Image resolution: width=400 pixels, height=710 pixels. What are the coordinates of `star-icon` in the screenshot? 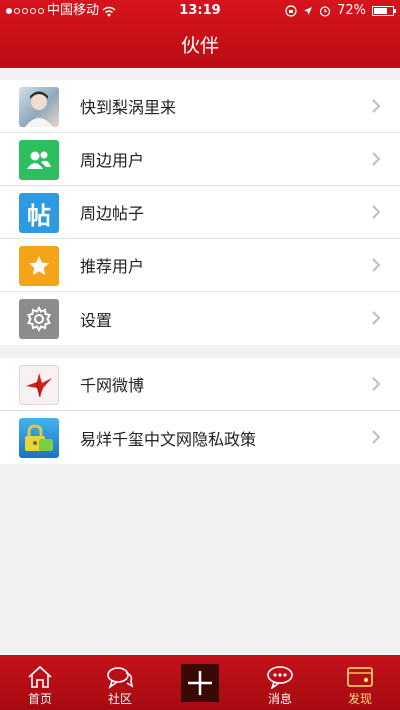 It's located at (39, 266).